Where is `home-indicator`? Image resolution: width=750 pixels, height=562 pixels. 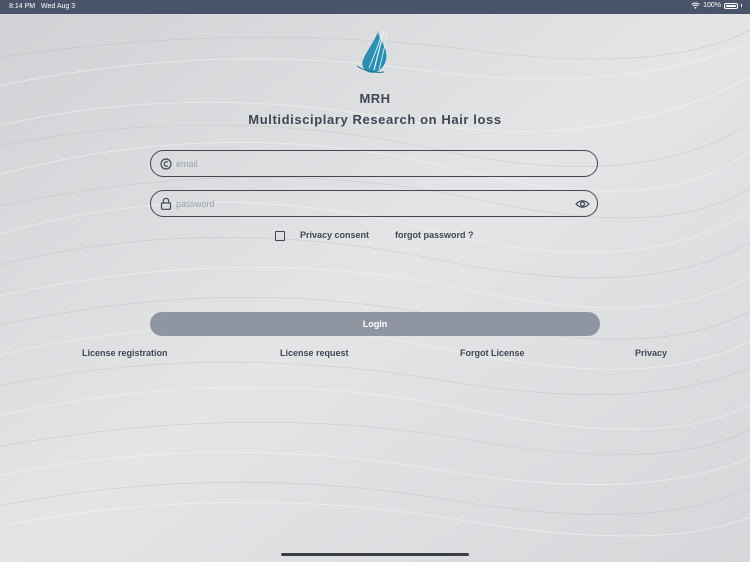 home-indicator is located at coordinates (375, 554).